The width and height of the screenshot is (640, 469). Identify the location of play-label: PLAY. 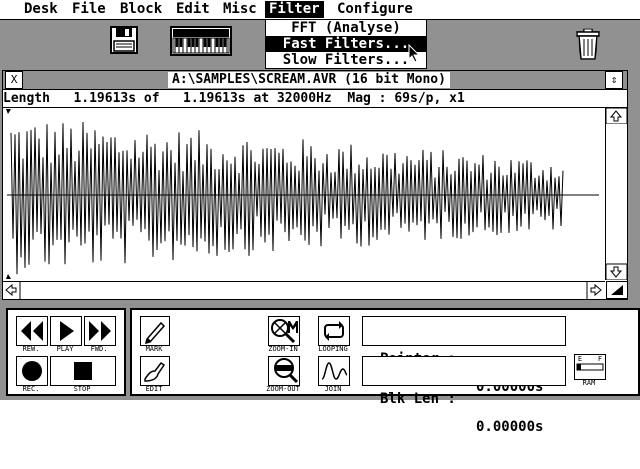
(65, 349).